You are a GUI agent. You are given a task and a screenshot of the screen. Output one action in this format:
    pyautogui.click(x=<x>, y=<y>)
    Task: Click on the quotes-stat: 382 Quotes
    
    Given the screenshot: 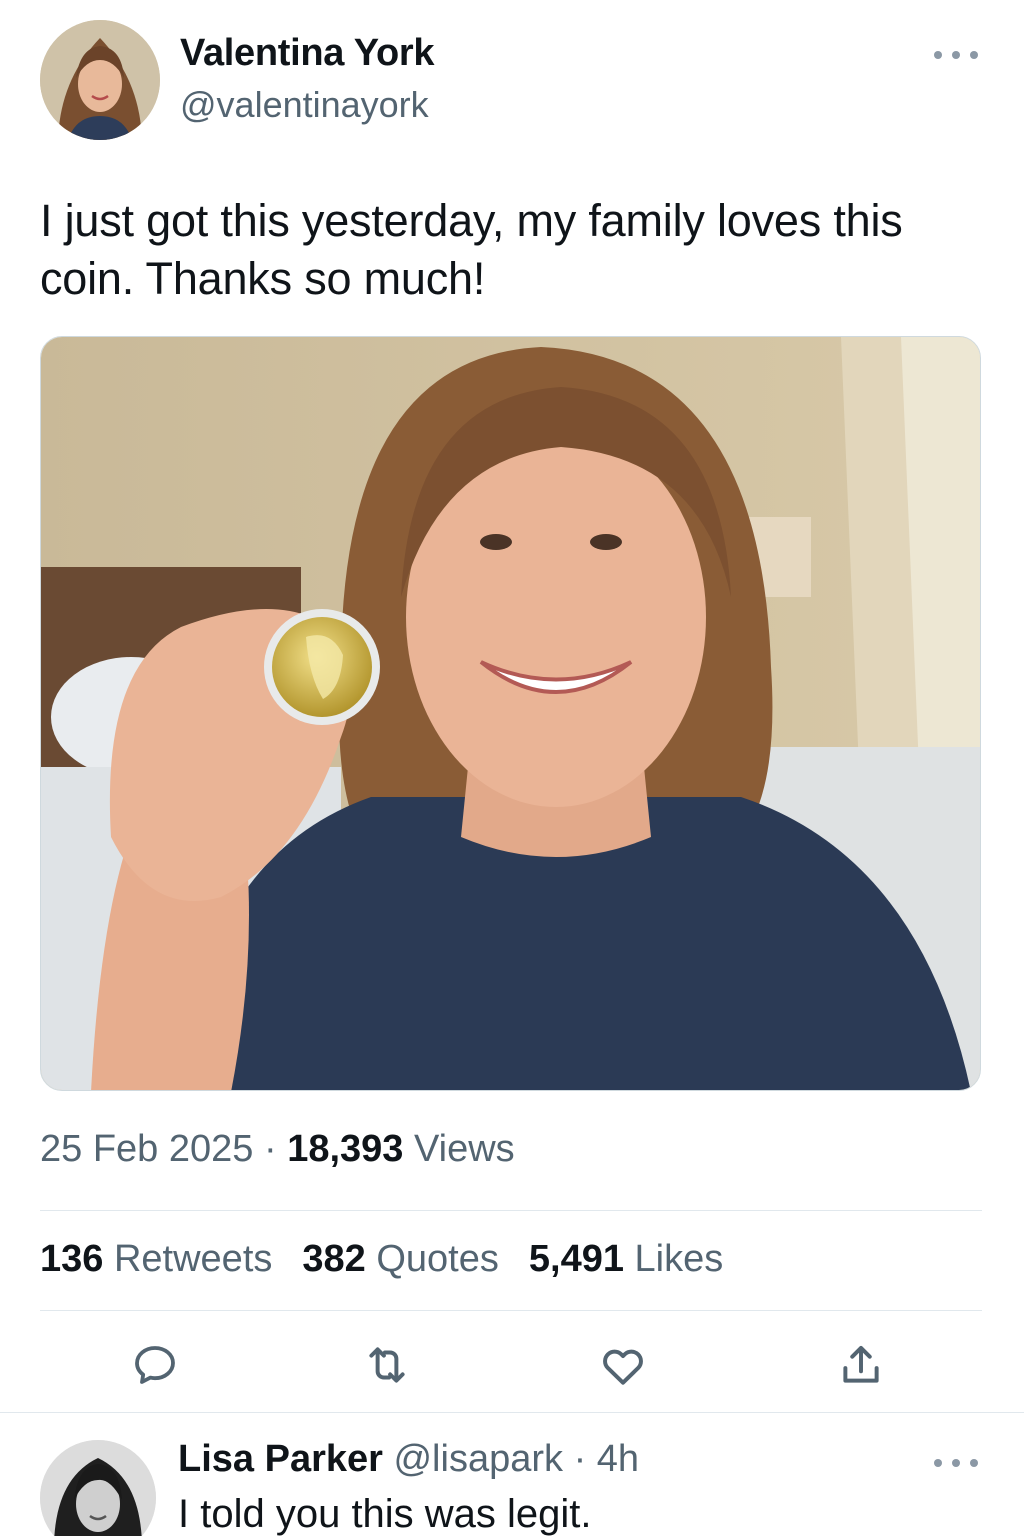 What is the action you would take?
    pyautogui.click(x=400, y=1259)
    